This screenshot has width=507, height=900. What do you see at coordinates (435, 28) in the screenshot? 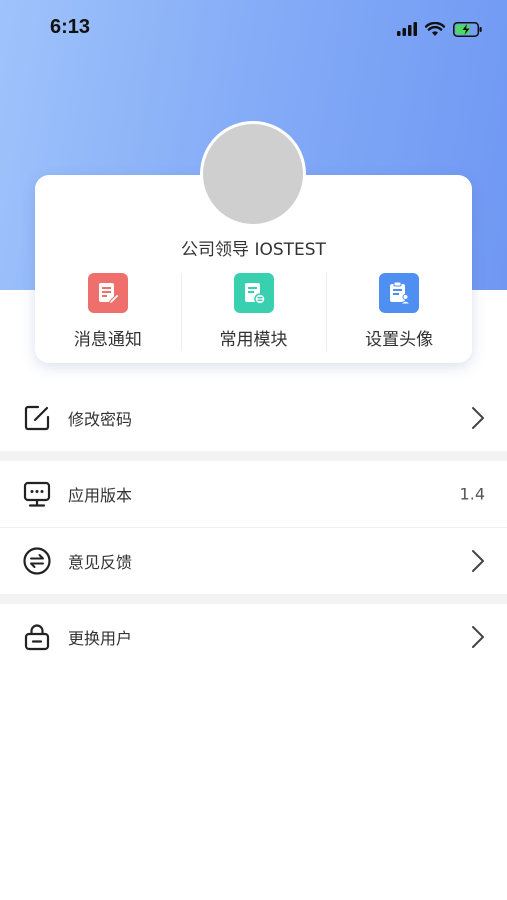
I see `wifi-icon` at bounding box center [435, 28].